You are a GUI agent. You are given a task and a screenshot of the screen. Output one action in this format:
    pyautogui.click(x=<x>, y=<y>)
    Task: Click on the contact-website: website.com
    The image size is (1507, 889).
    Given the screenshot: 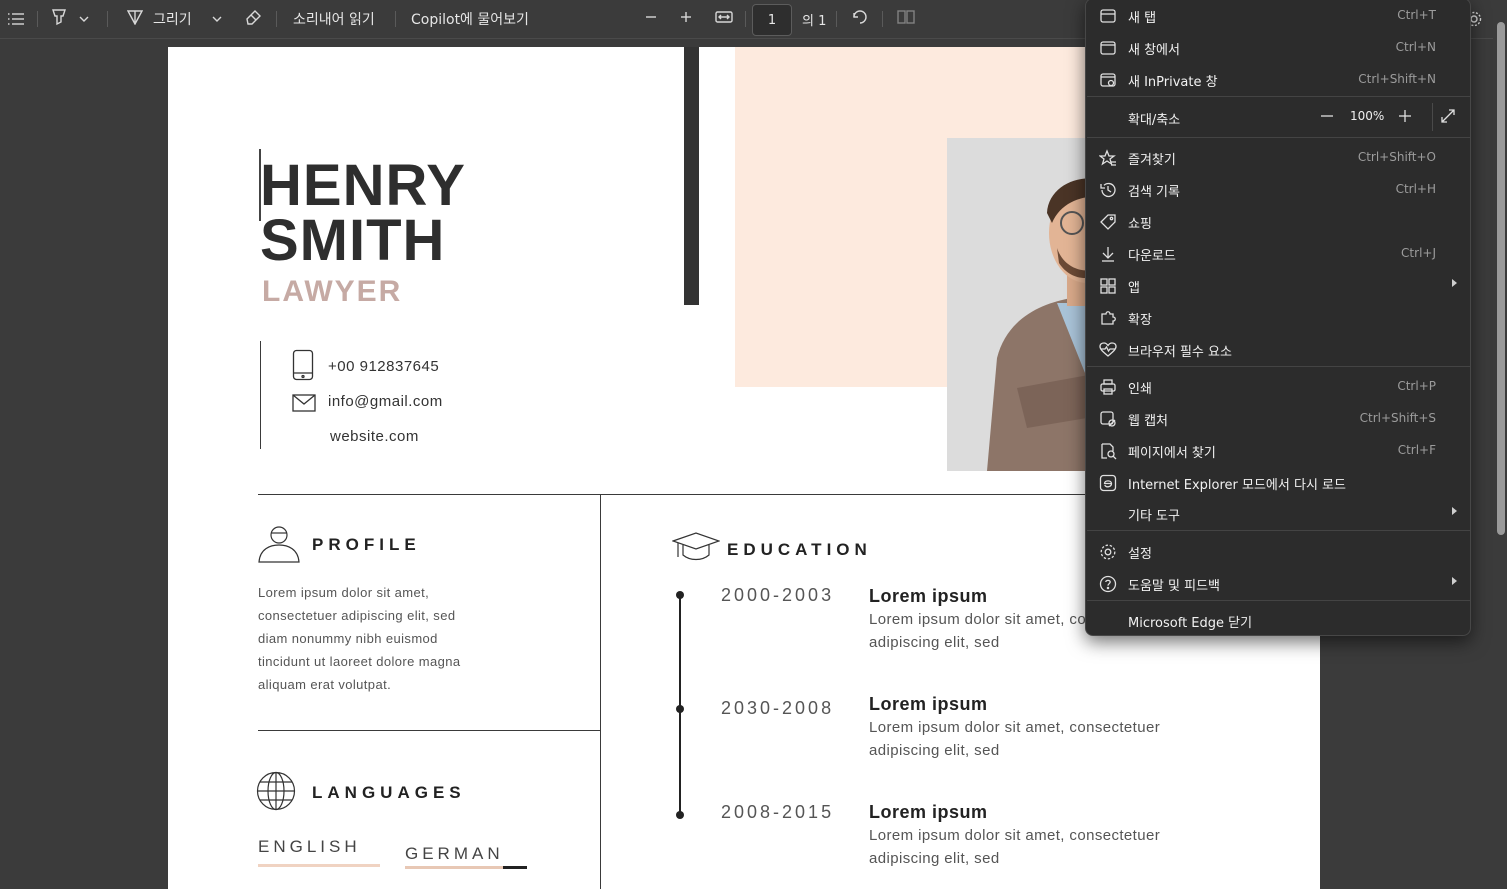 What is the action you would take?
    pyautogui.click(x=374, y=436)
    